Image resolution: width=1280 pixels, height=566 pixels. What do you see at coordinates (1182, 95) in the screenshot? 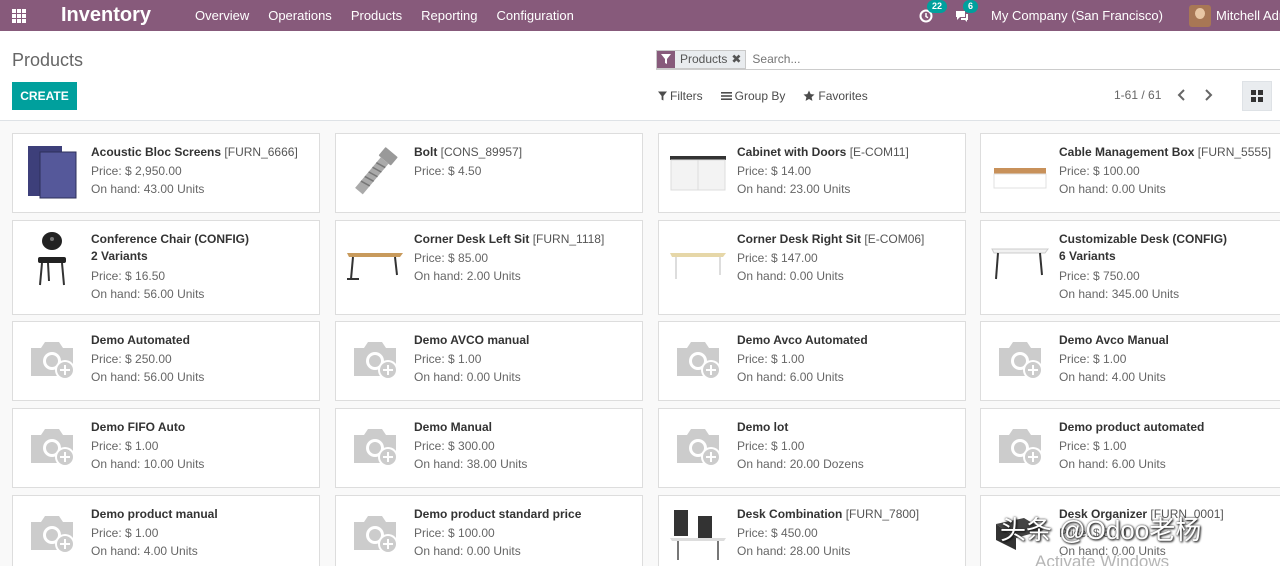
I see `pager-previous-icon` at bounding box center [1182, 95].